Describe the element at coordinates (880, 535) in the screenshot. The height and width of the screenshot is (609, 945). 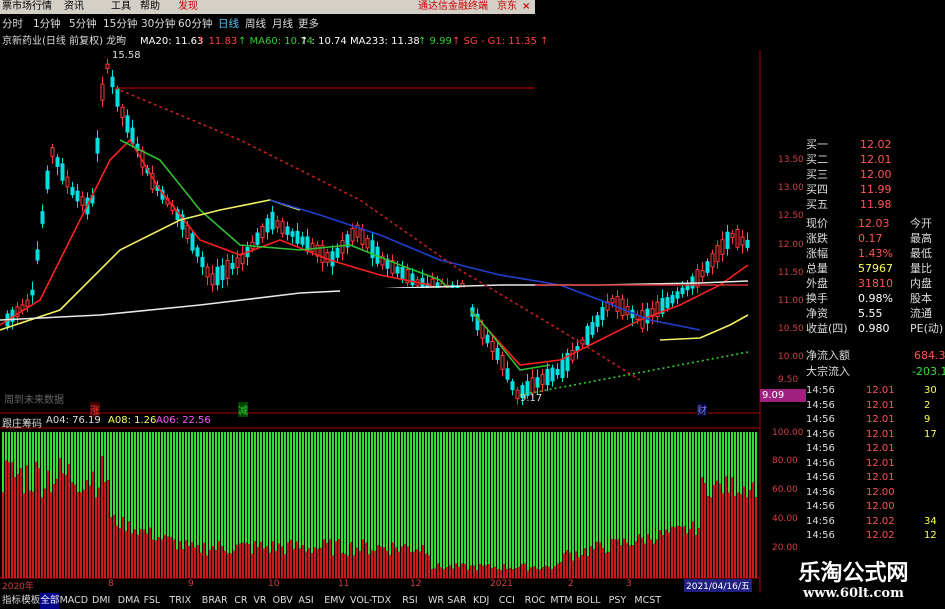
I see `tick-price: 12.02` at that location.